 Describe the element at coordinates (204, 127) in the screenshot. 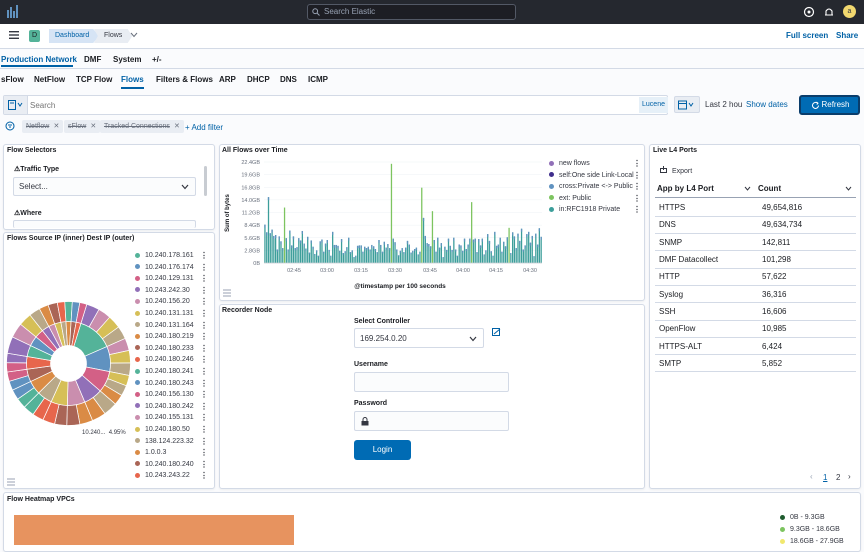

I see `add-filter-button: + Add filter` at that location.